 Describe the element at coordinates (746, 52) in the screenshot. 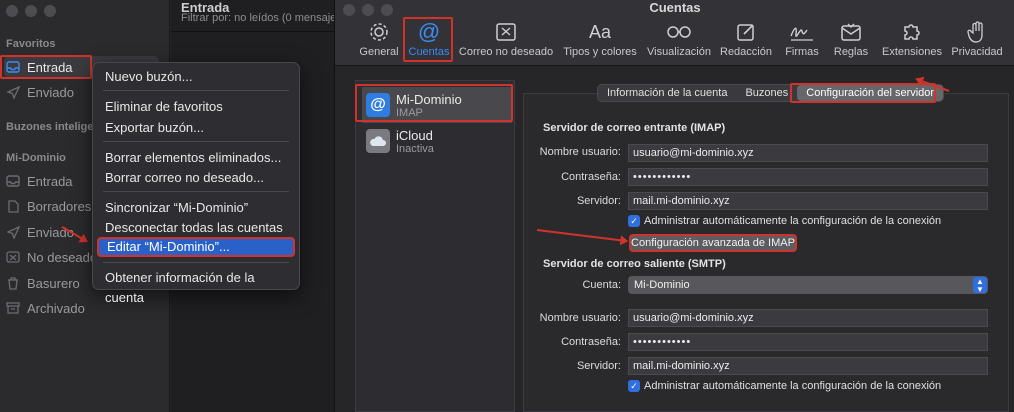

I see `toolbar-label: Redacción` at that location.